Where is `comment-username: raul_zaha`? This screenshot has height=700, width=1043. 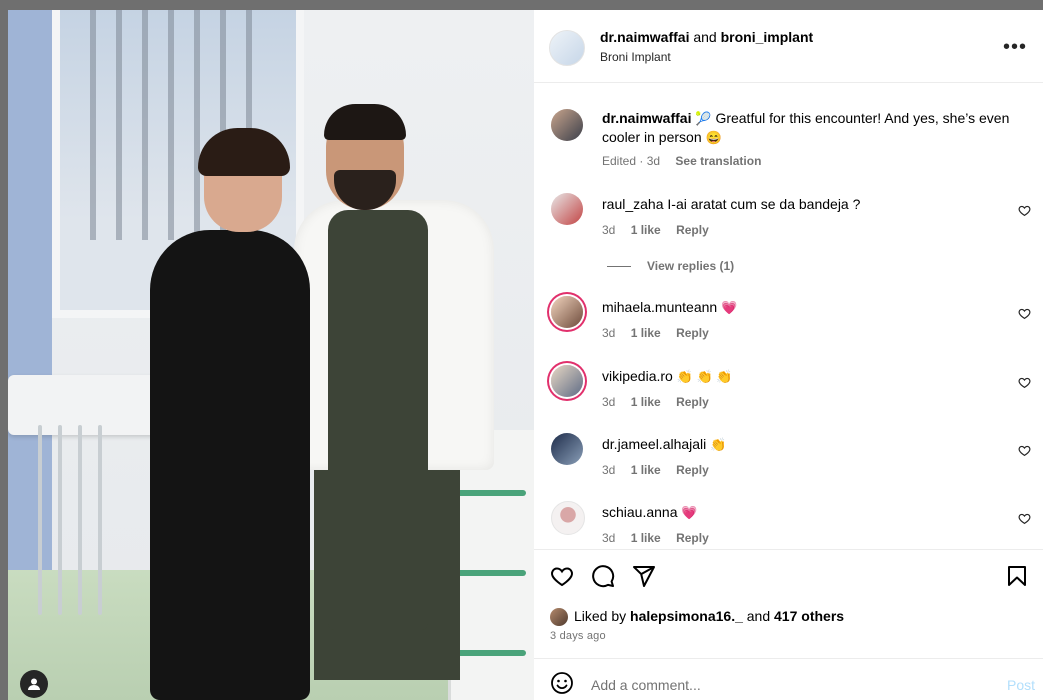
comment-username: raul_zaha is located at coordinates (633, 204).